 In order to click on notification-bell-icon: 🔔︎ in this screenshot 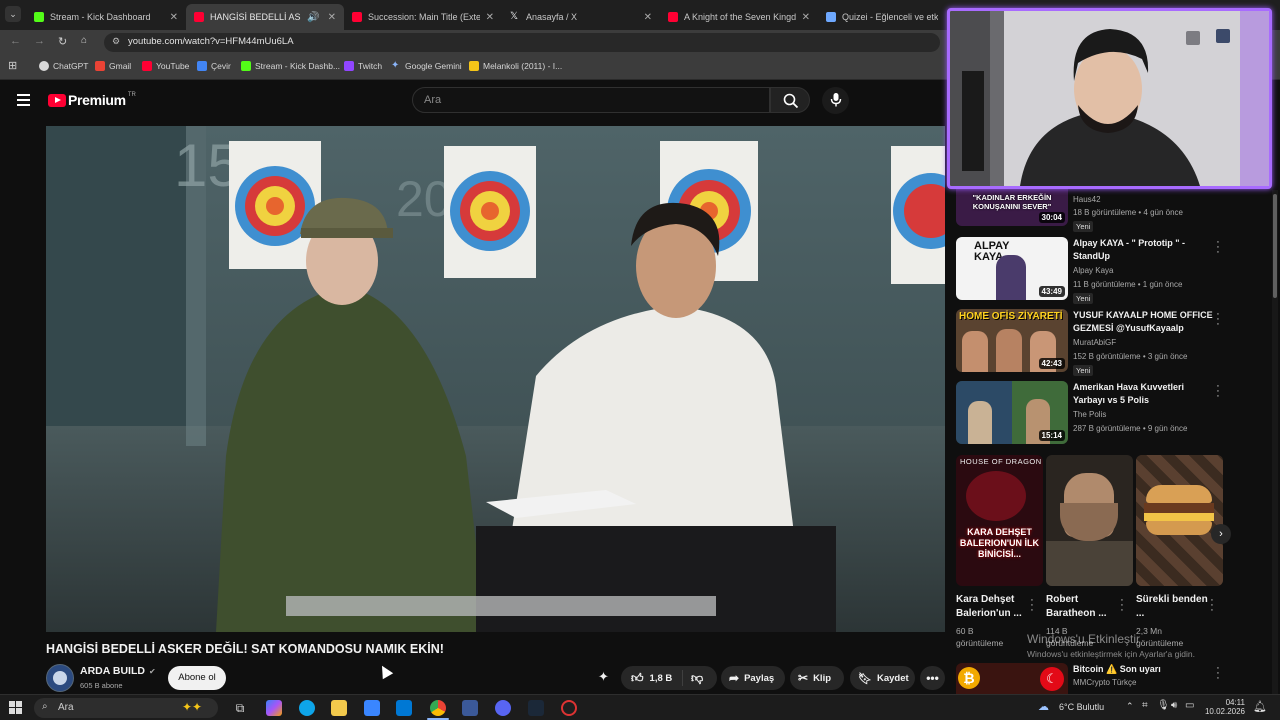, I will do `click(1260, 706)`.